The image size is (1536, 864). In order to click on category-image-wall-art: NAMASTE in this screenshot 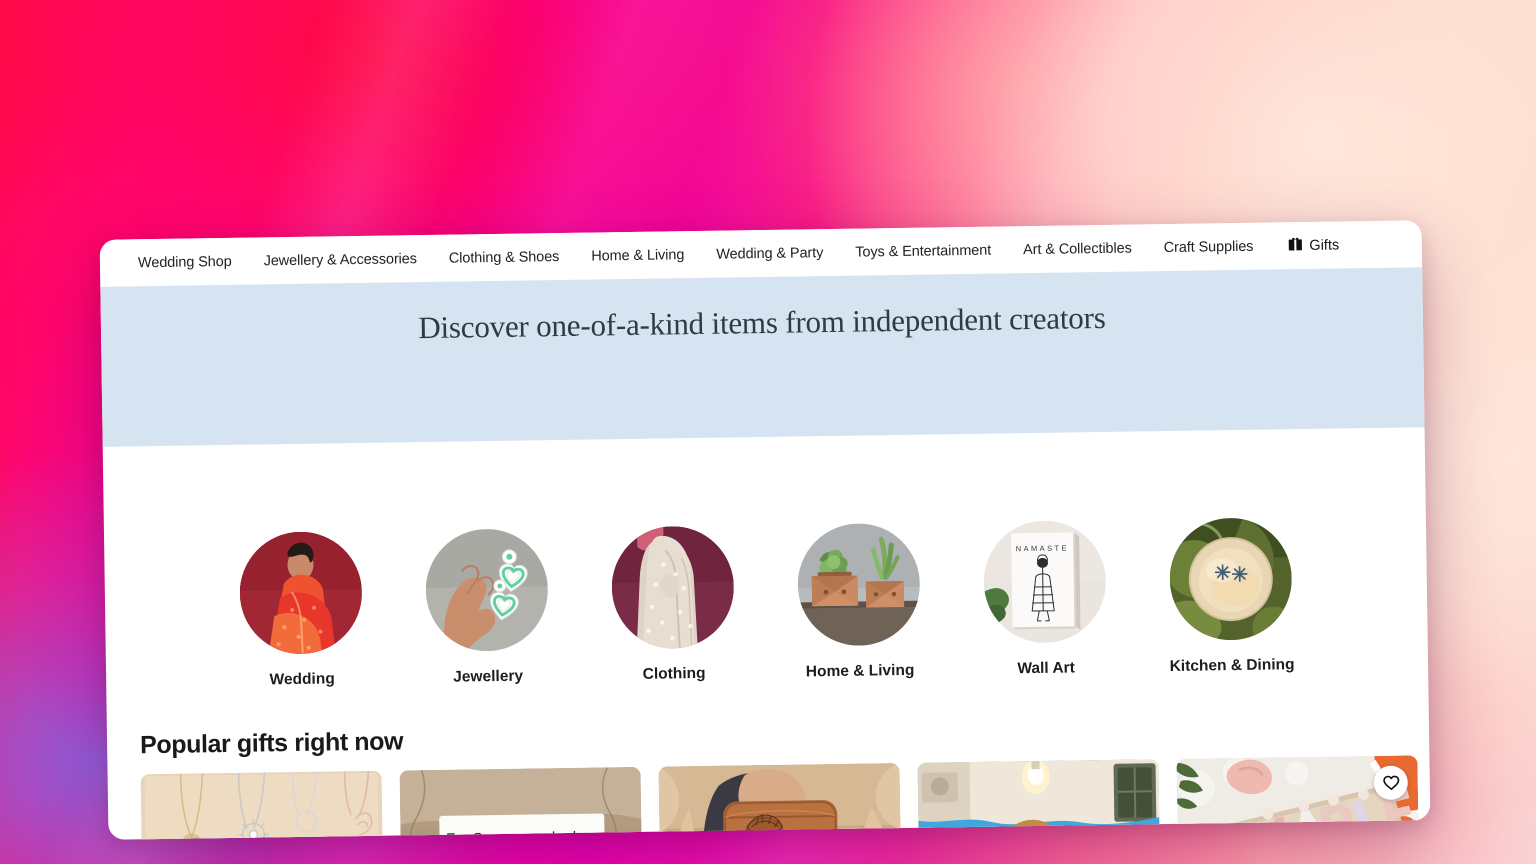, I will do `click(1044, 581)`.